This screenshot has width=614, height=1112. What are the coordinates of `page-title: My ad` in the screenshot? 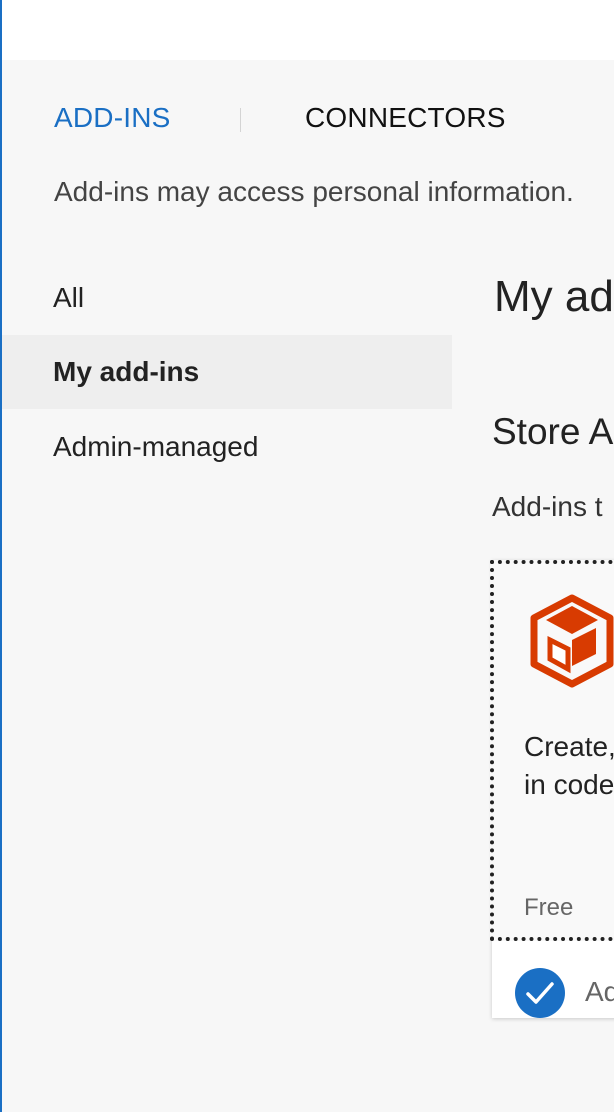 It's located at (554, 296).